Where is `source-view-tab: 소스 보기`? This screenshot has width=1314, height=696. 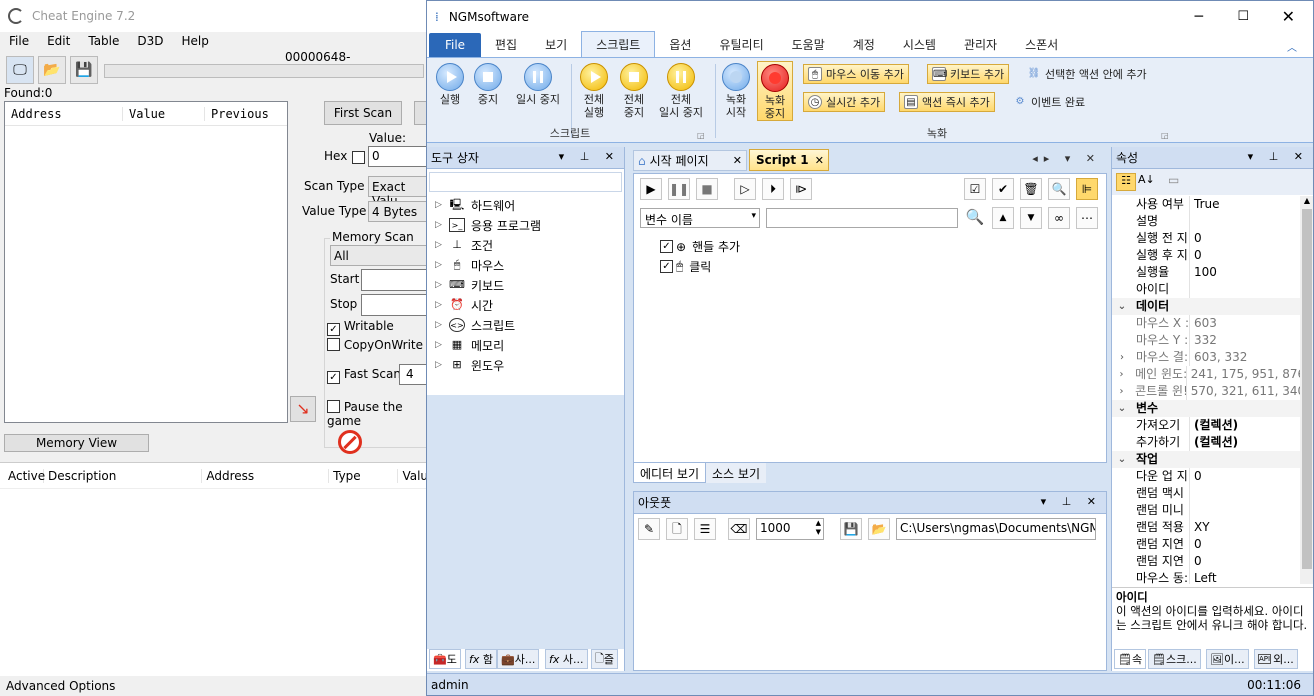
source-view-tab: 소스 보기 is located at coordinates (736, 473).